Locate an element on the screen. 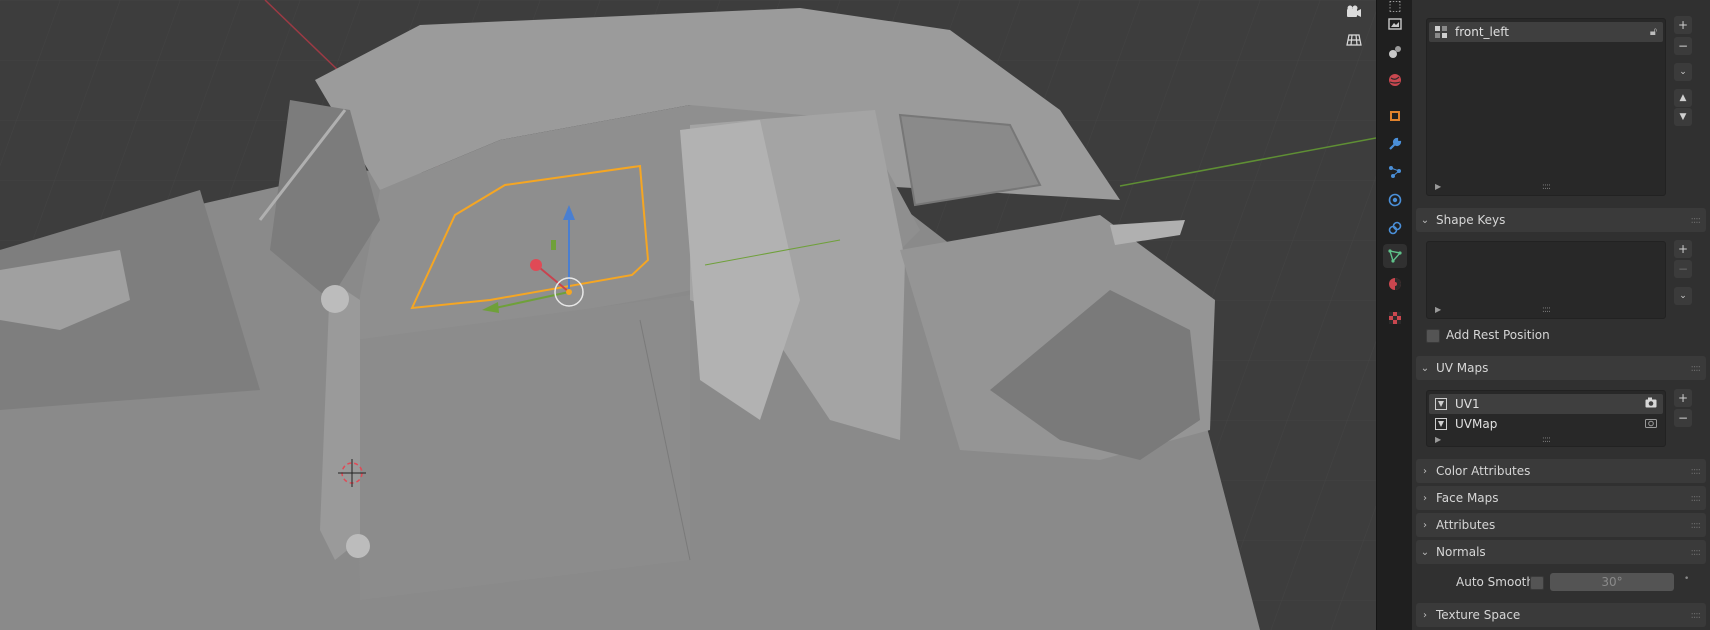  vertex-group-icon is located at coordinates (1441, 32).